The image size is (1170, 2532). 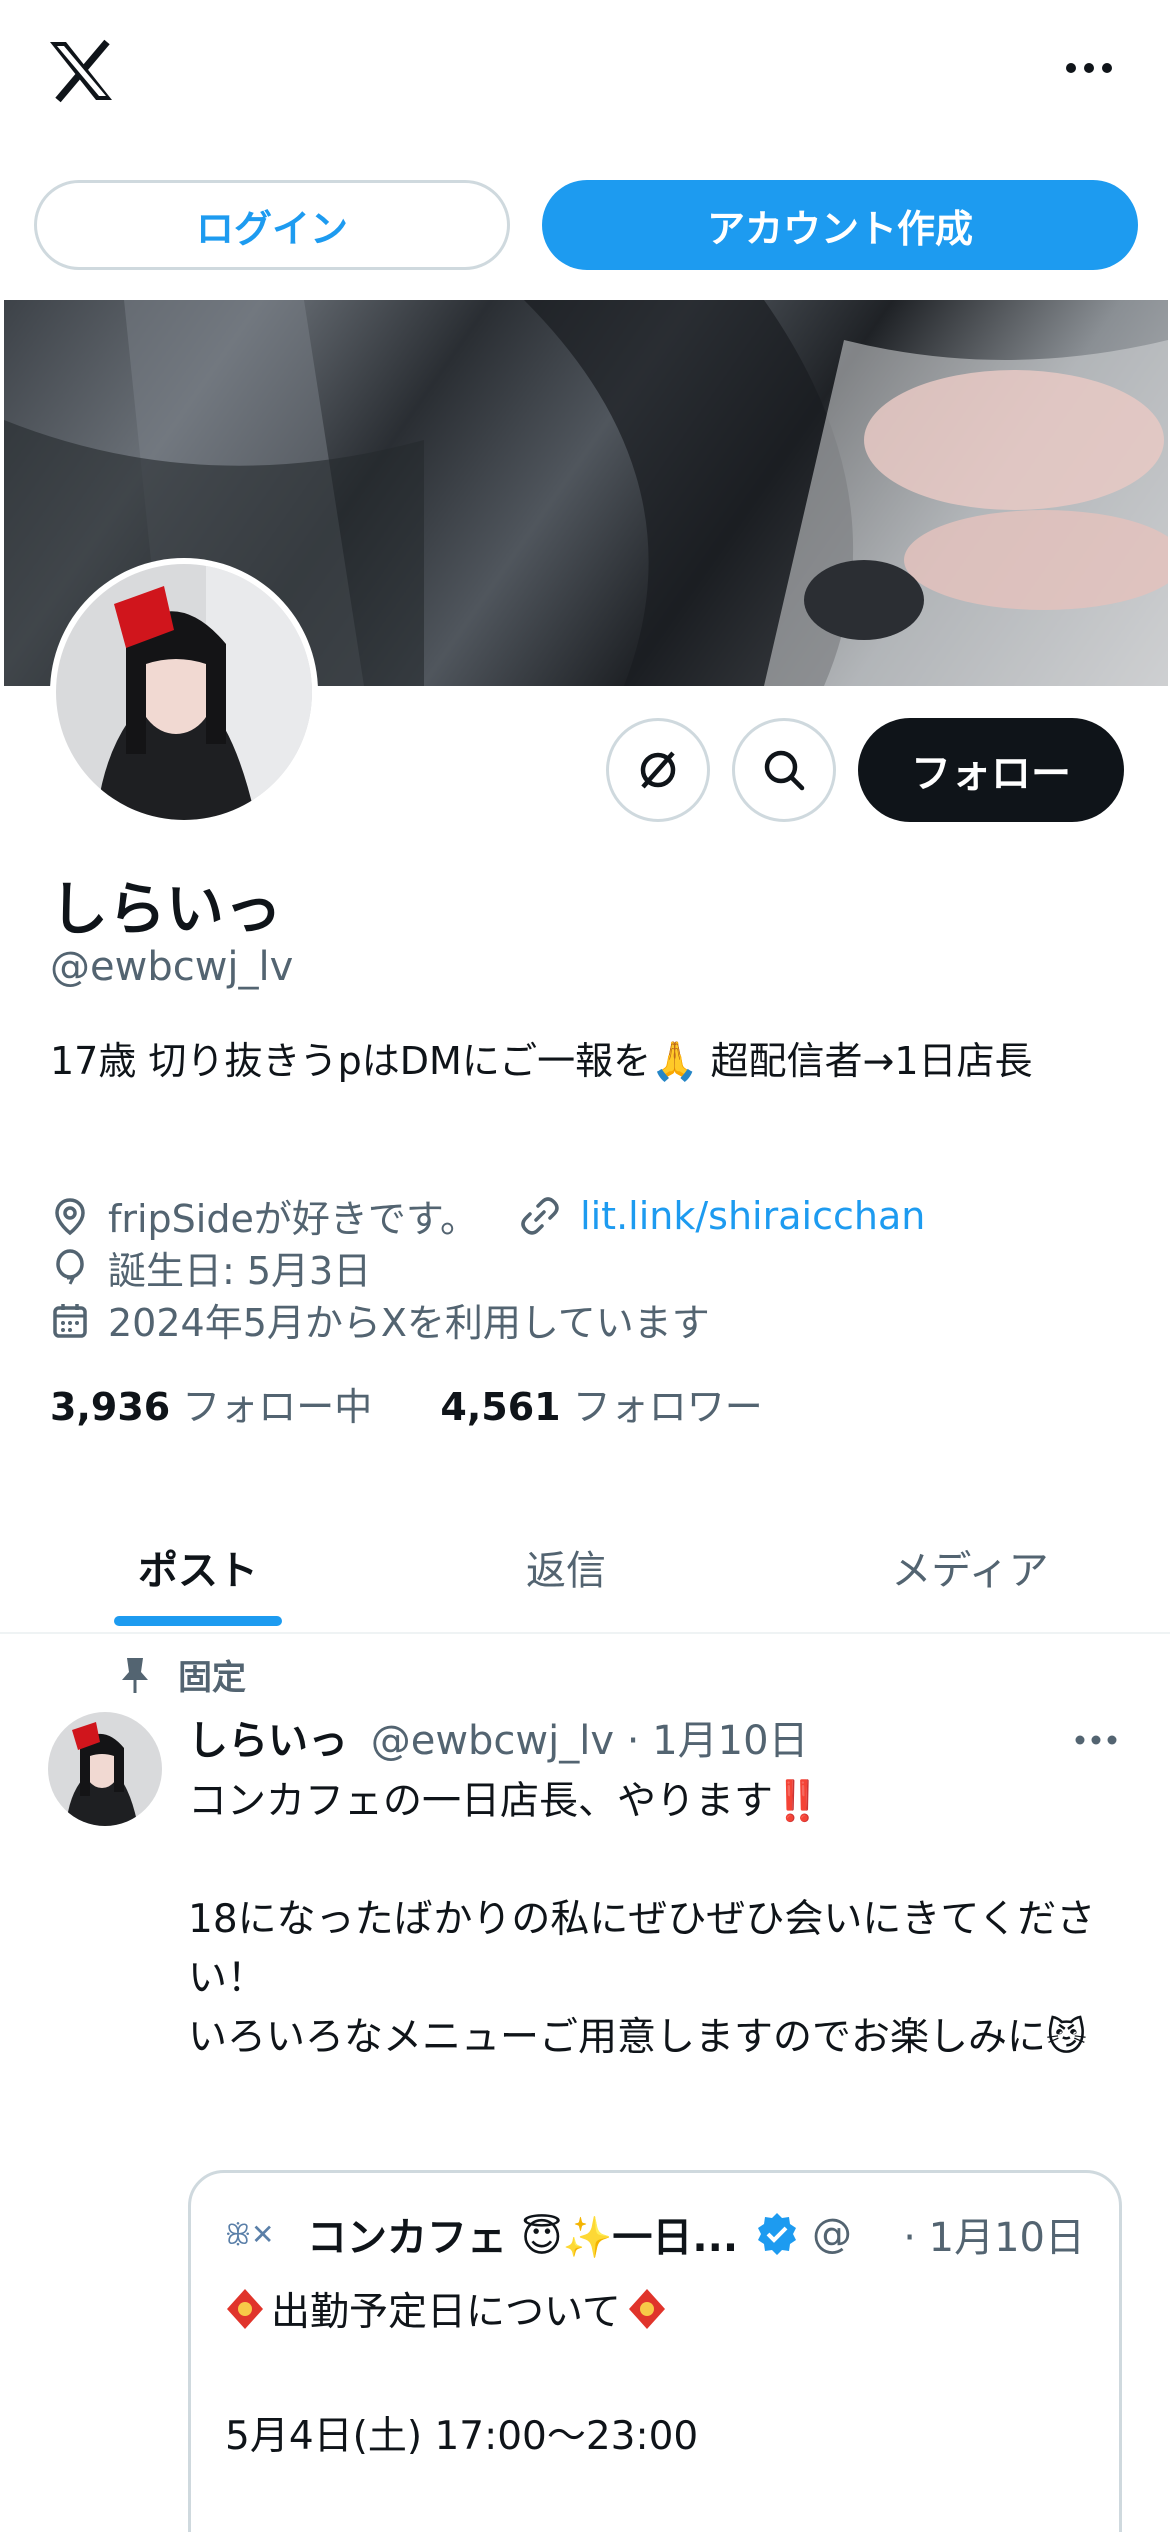 I want to click on following-link: 3,936 フォロー中, so click(x=211, y=1407).